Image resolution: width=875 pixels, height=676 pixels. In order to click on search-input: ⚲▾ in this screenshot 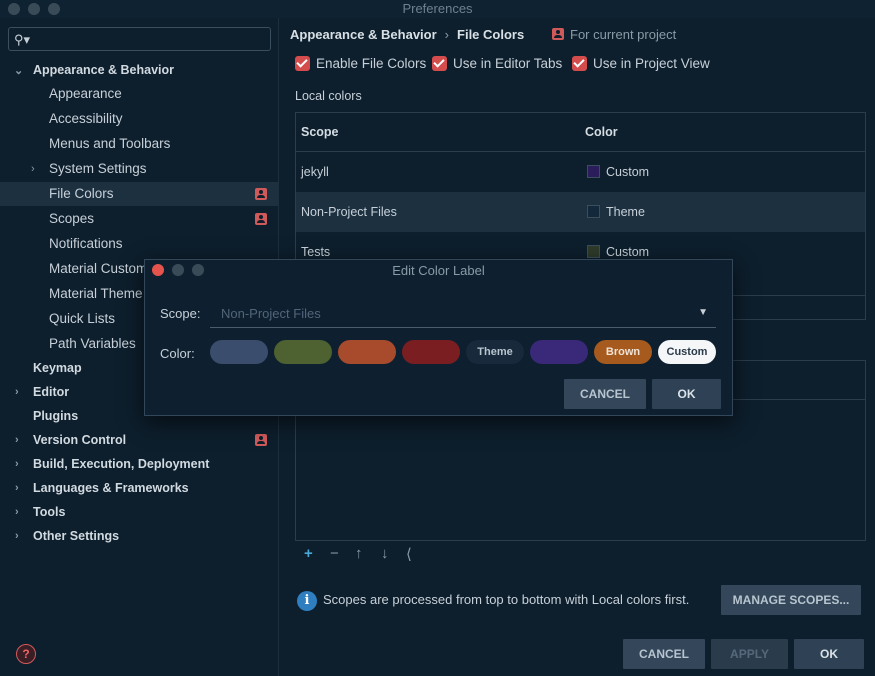, I will do `click(139, 39)`.